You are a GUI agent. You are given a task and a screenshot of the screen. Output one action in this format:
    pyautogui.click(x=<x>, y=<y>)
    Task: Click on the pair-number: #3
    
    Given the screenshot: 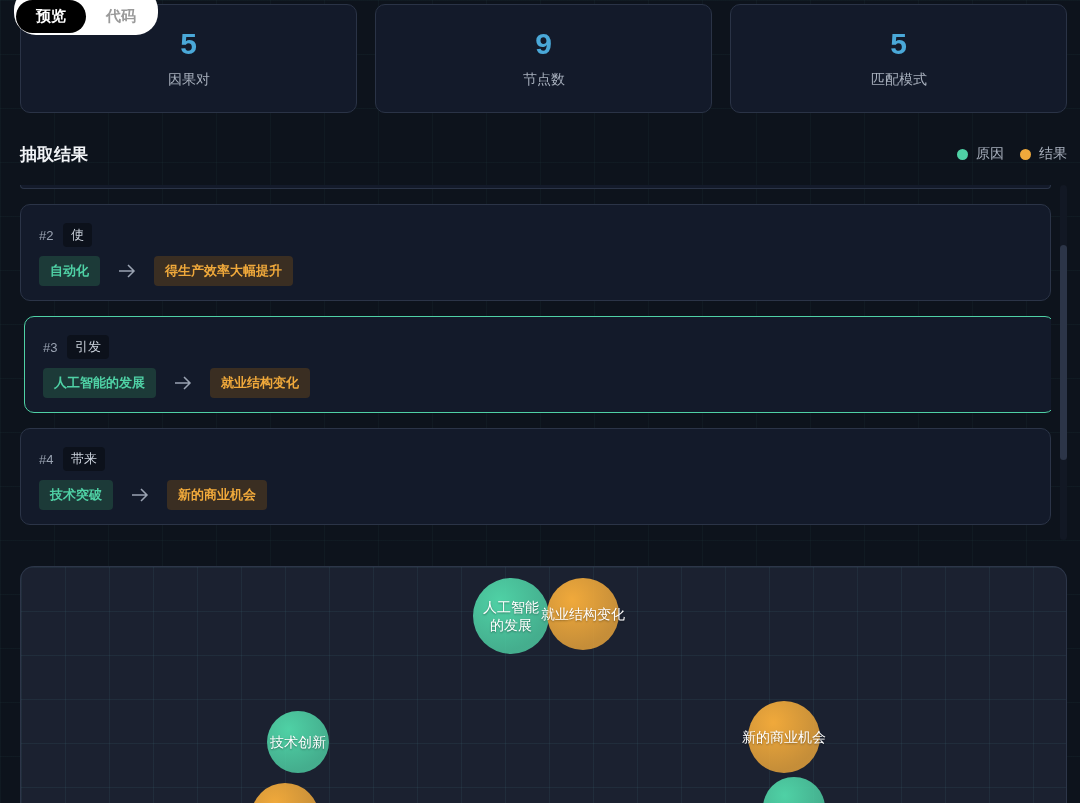 What is the action you would take?
    pyautogui.click(x=50, y=347)
    